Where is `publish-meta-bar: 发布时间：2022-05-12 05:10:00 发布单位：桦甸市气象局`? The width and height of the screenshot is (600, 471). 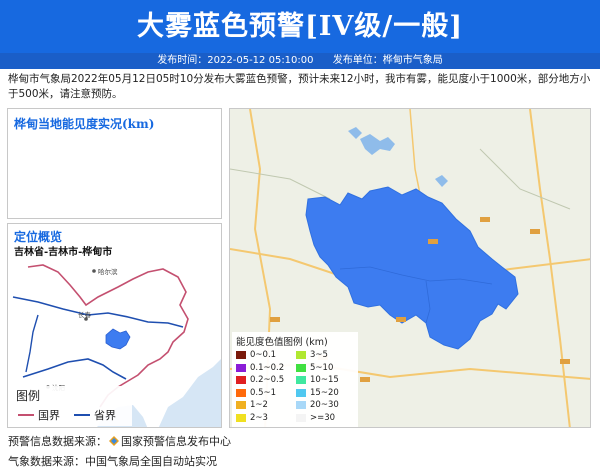 publish-meta-bar: 发布时间：2022-05-12 05:10:00 发布单位：桦甸市气象局 is located at coordinates (300, 61).